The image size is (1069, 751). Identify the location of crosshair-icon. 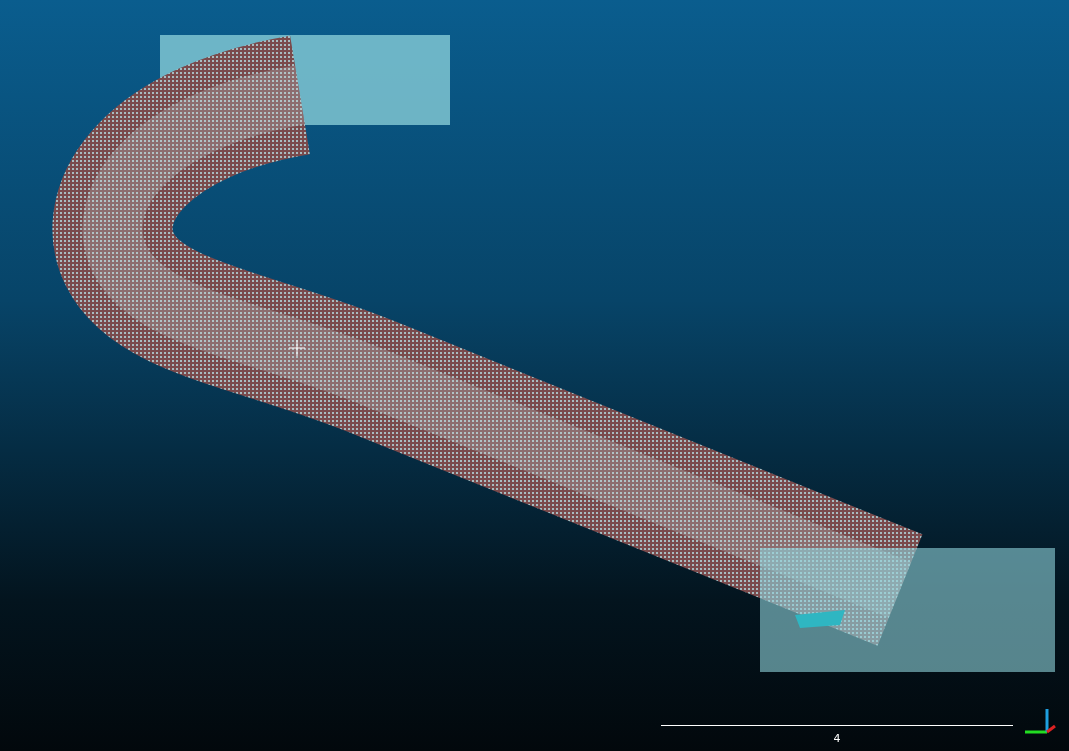
(297, 348).